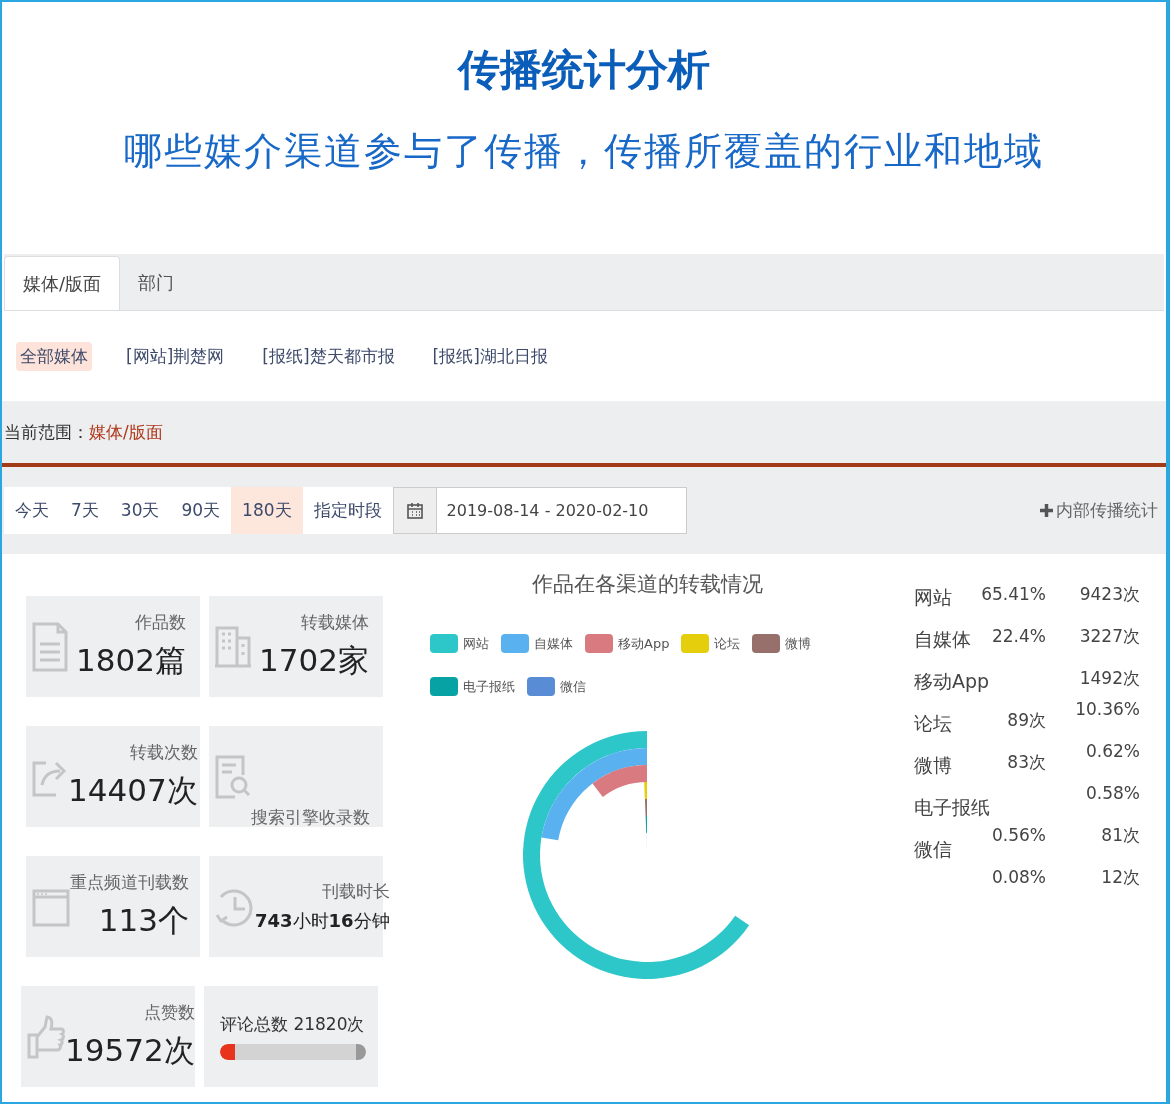  I want to click on time-range-button: 指定时段, so click(347, 510).